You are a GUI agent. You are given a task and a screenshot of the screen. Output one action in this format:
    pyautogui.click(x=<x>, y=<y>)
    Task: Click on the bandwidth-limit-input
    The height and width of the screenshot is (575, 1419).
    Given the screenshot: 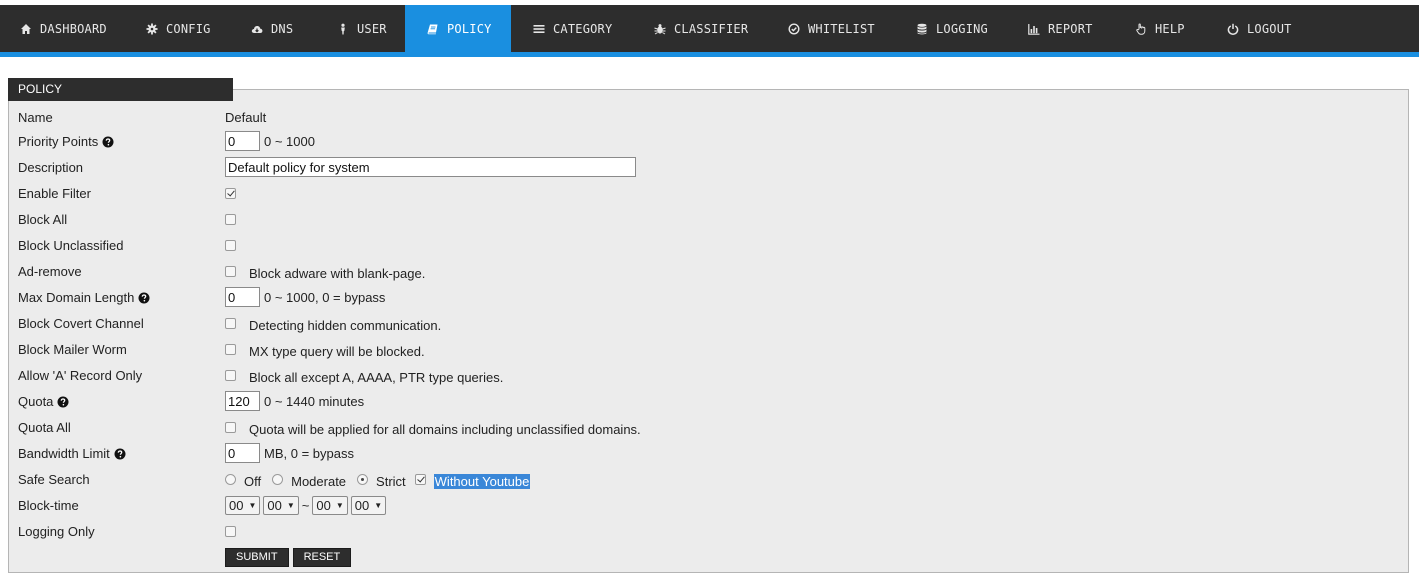 What is the action you would take?
    pyautogui.click(x=242, y=453)
    